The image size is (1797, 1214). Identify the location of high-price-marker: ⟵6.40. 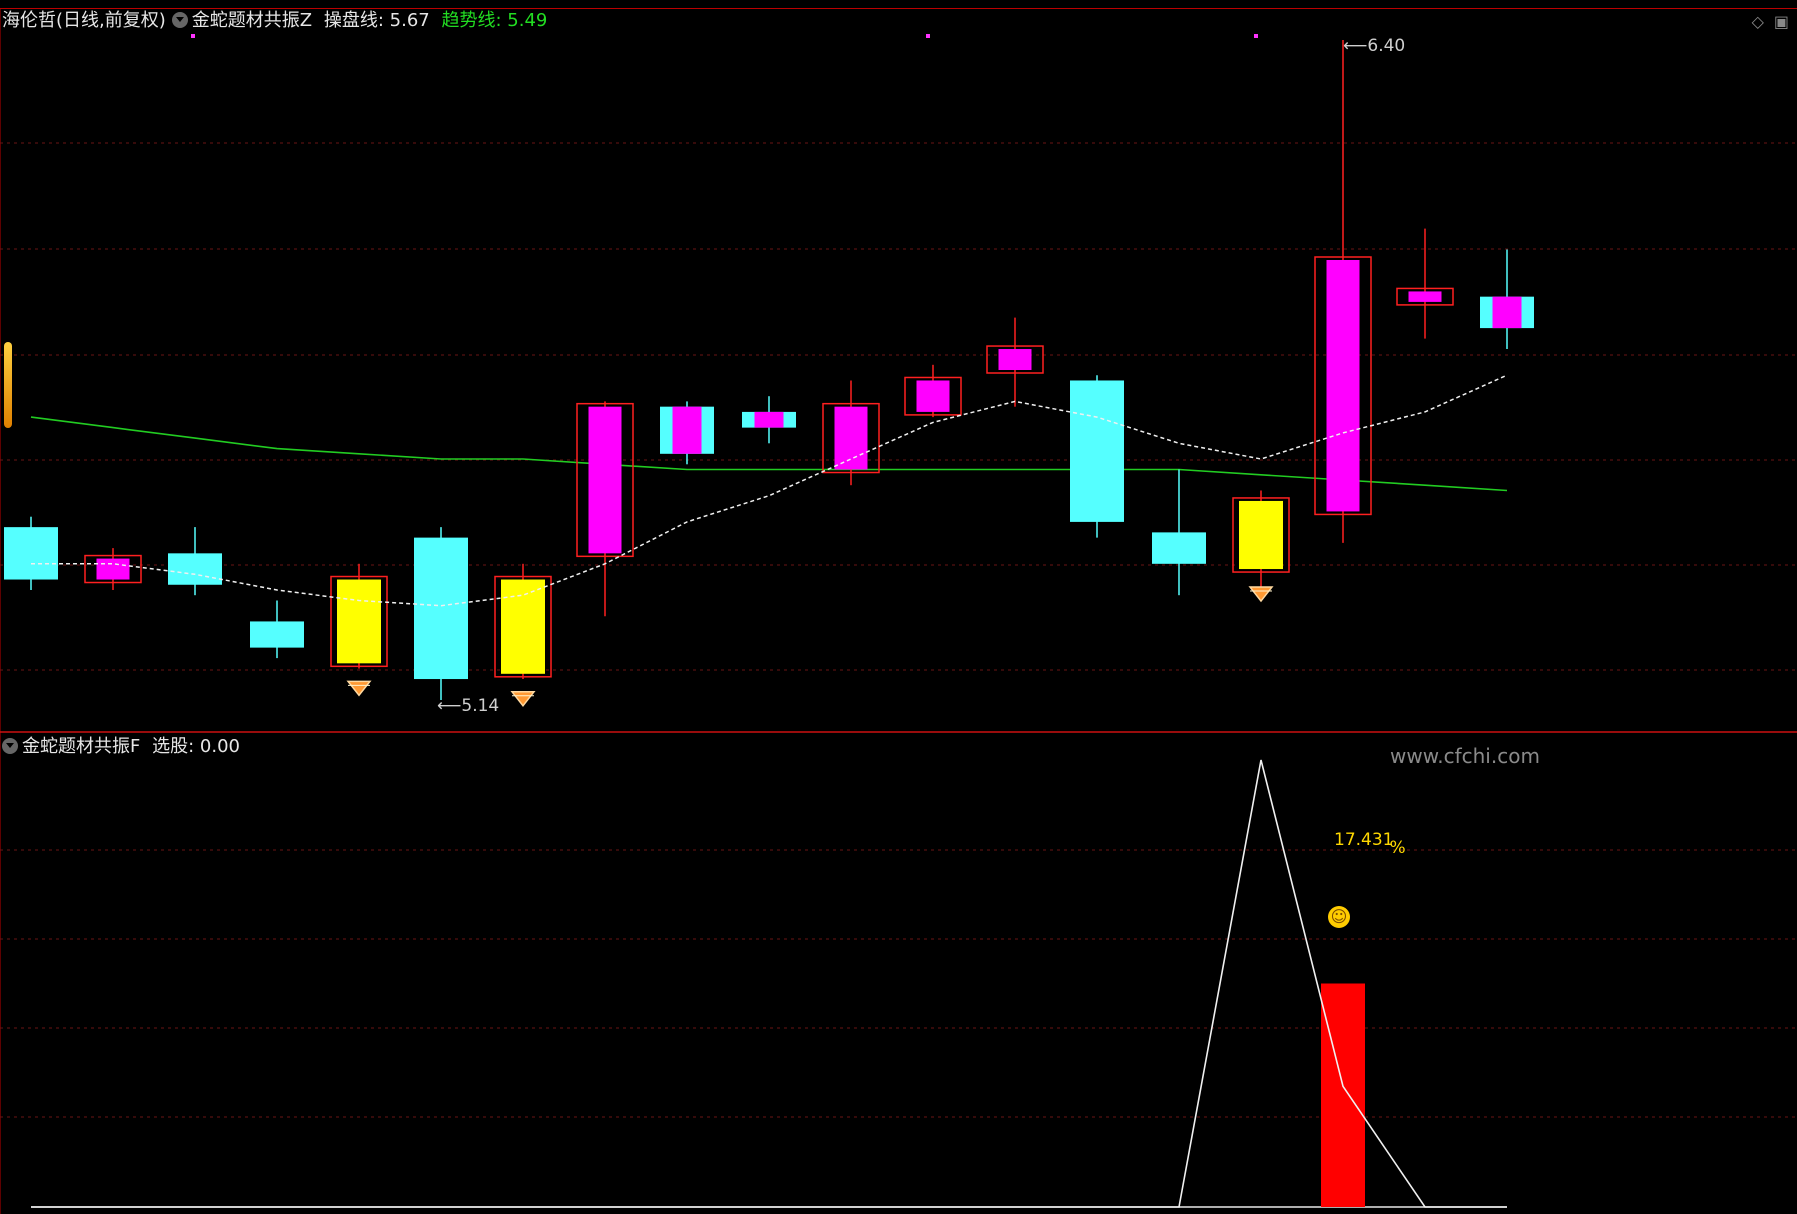
(1374, 46).